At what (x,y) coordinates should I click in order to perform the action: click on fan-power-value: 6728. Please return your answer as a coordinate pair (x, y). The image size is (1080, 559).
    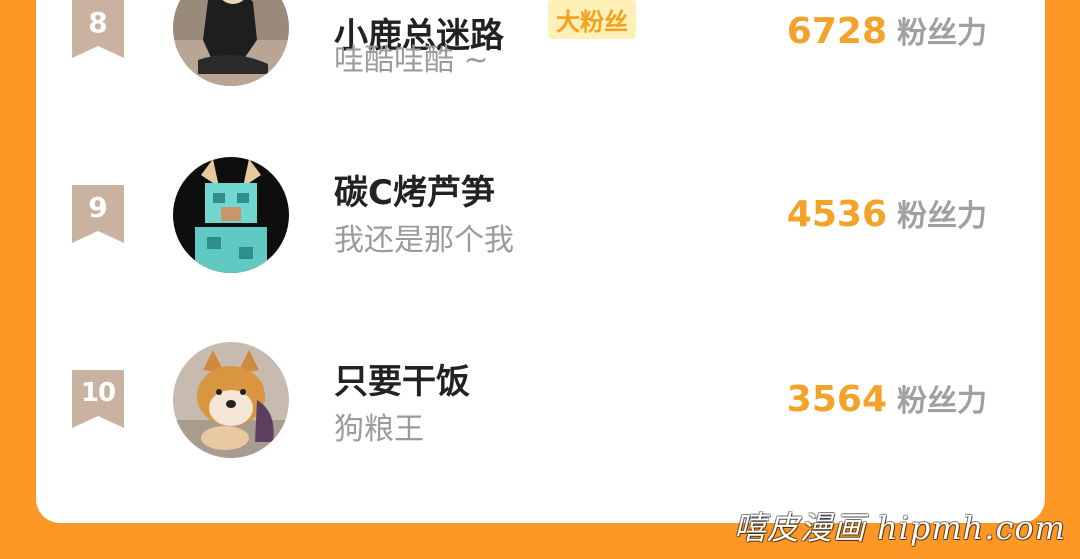
    Looking at the image, I should click on (836, 31).